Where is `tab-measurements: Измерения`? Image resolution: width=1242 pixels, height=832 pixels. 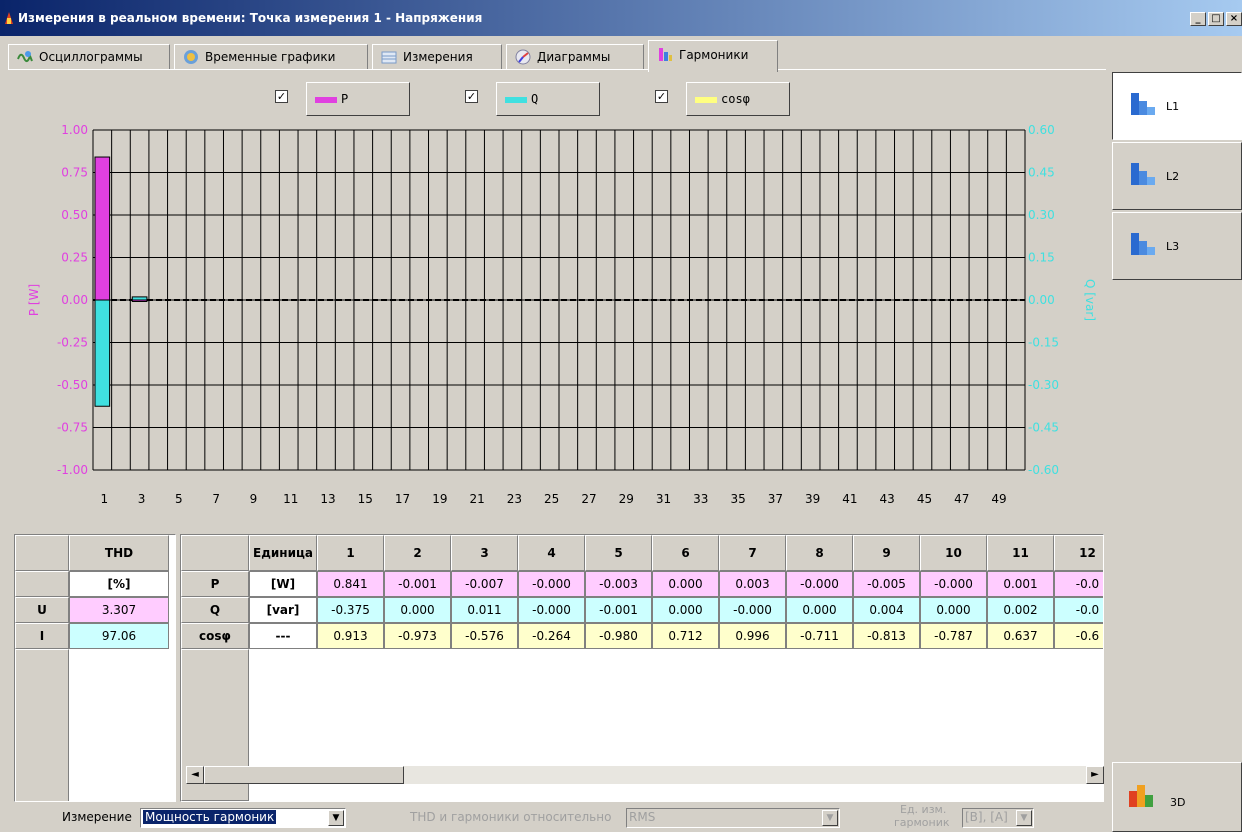
tab-measurements: Измерения is located at coordinates (437, 57).